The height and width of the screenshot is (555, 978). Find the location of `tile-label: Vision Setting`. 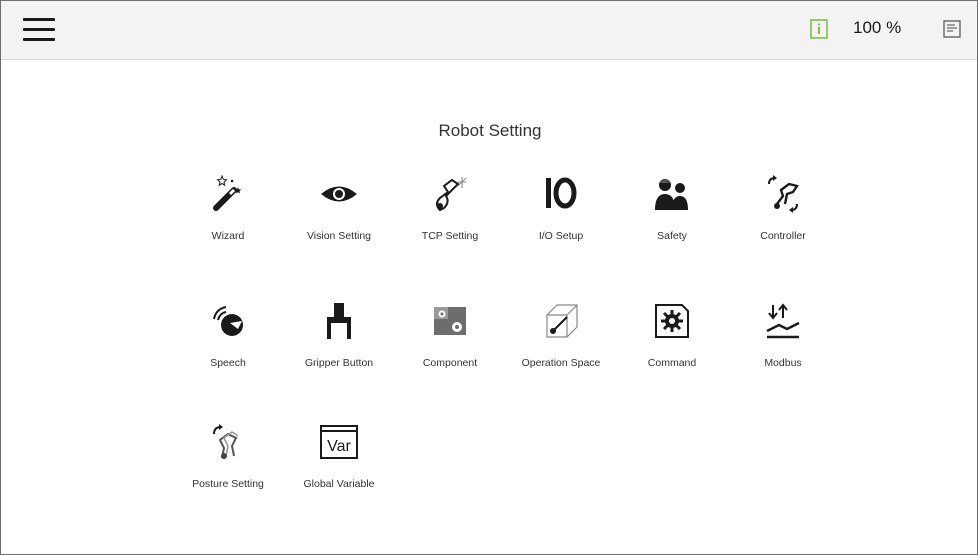

tile-label: Vision Setting is located at coordinates (338, 236).